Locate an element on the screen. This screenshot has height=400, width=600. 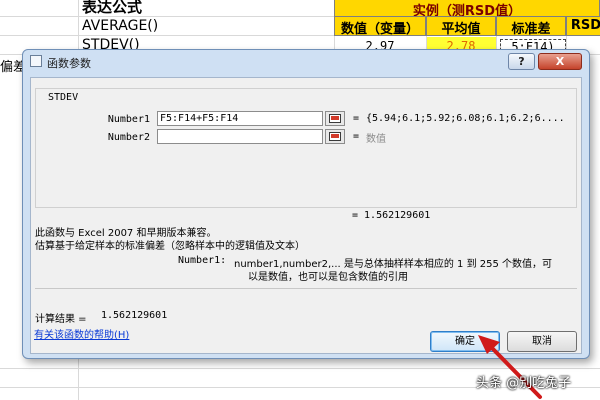
formula-result-preview: = 1.562129601 is located at coordinates (391, 215).